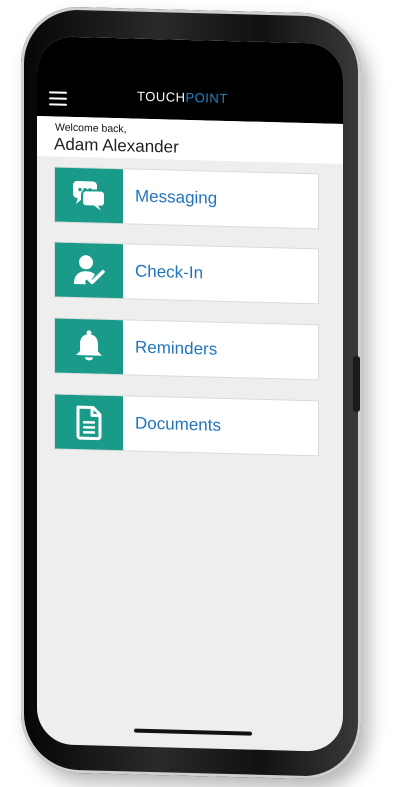  Describe the element at coordinates (190, 140) in the screenshot. I see `welcome-banner: Welcome back, Adam Alexander` at that location.